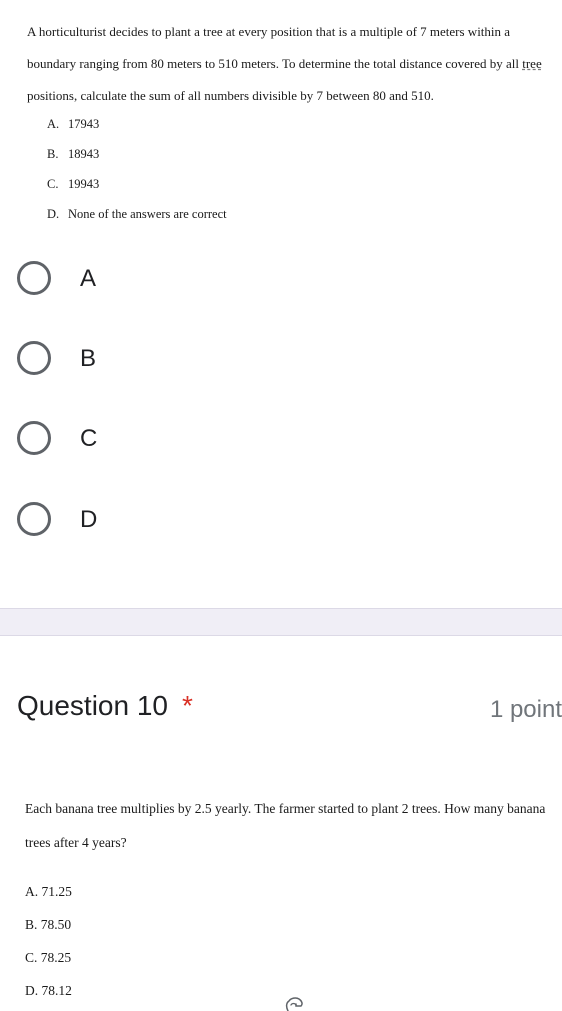 Image resolution: width=562 pixels, height=1011 pixels. What do you see at coordinates (53, 214) in the screenshot?
I see `option-letter: D.` at bounding box center [53, 214].